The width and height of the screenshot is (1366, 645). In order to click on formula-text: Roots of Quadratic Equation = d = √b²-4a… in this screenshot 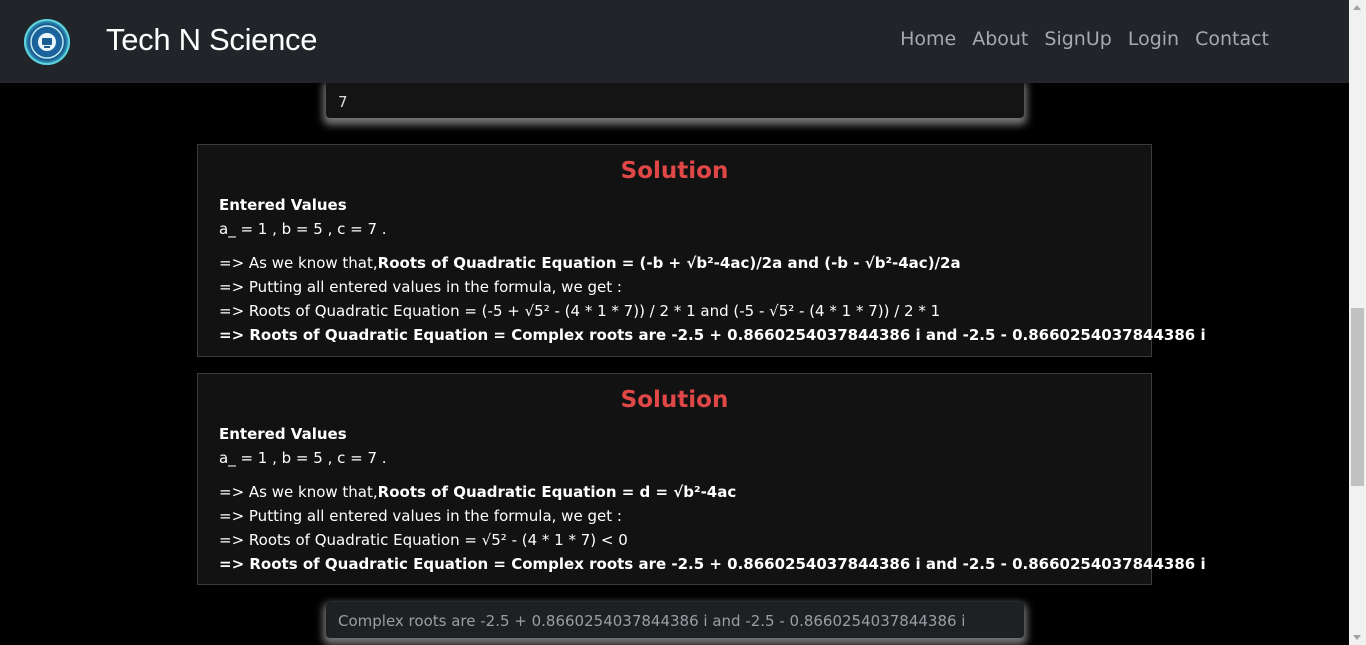, I will do `click(557, 492)`.